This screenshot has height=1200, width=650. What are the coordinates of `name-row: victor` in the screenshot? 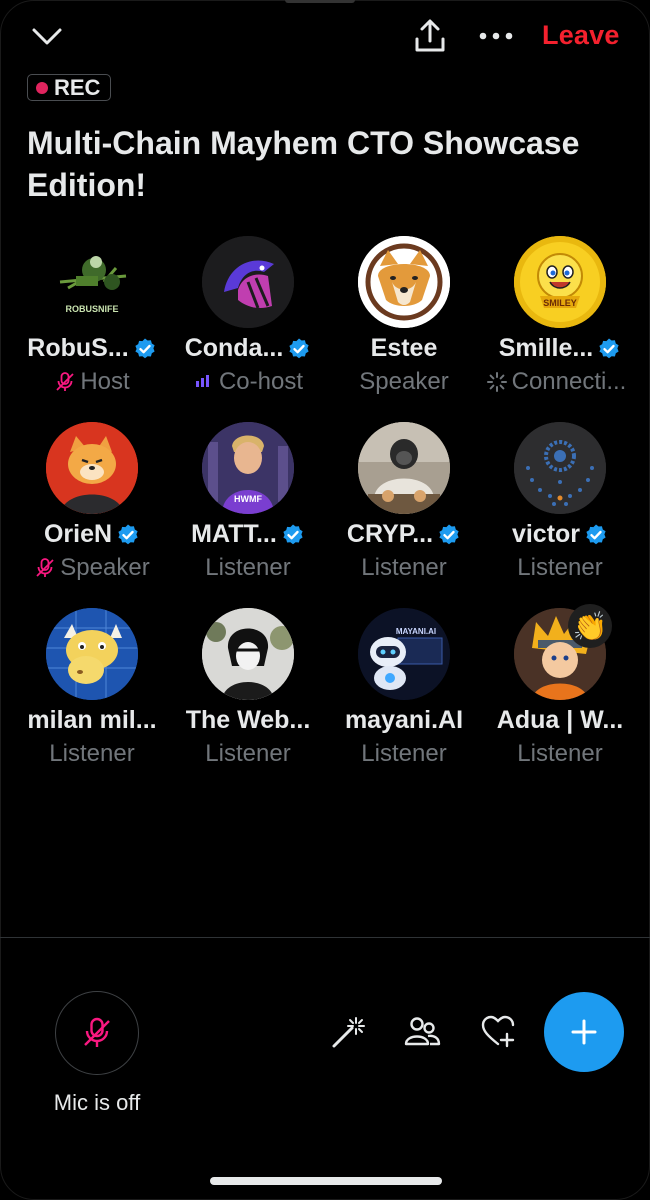 It's located at (560, 534).